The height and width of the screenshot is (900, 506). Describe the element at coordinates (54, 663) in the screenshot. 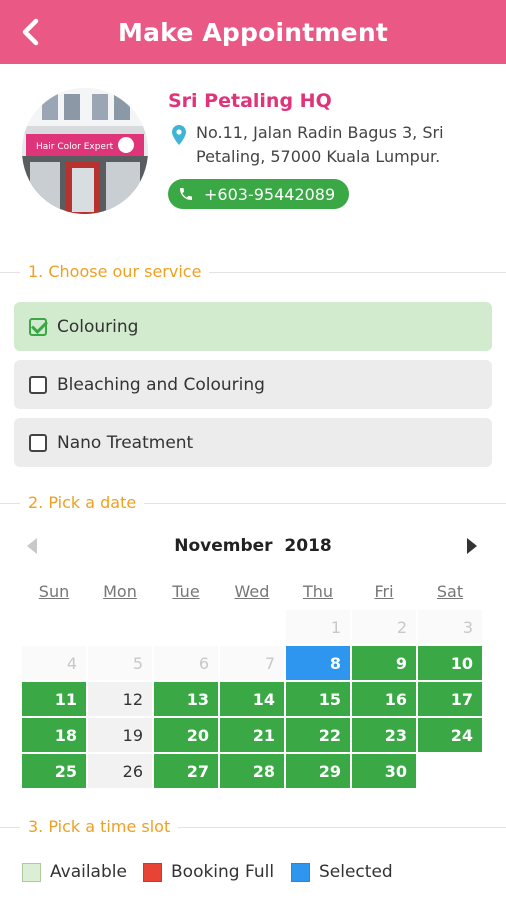

I see `calendar-day: 4` at that location.